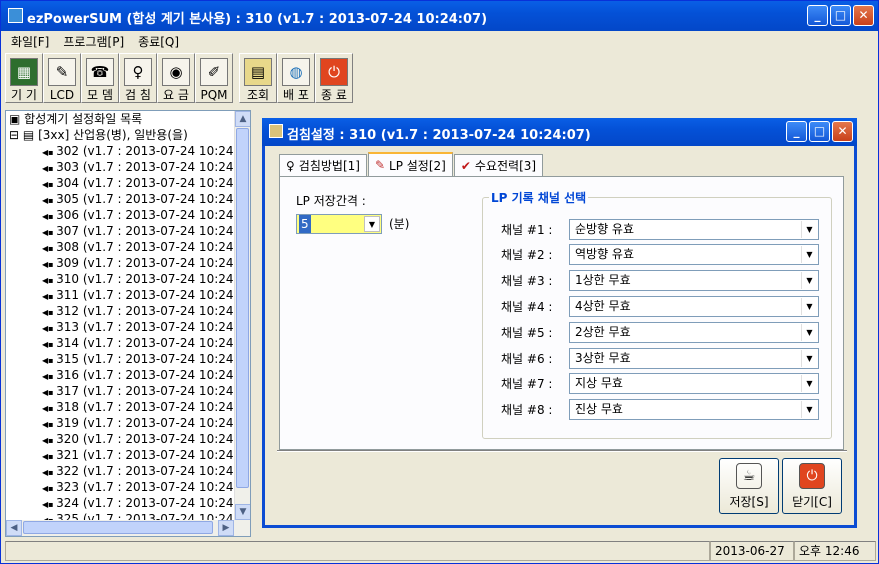 The image size is (879, 564). What do you see at coordinates (143, 151) in the screenshot?
I see `tree-item: ◀▪ 302 (v1.7 : 2013-07-24 10:24:0` at bounding box center [143, 151].